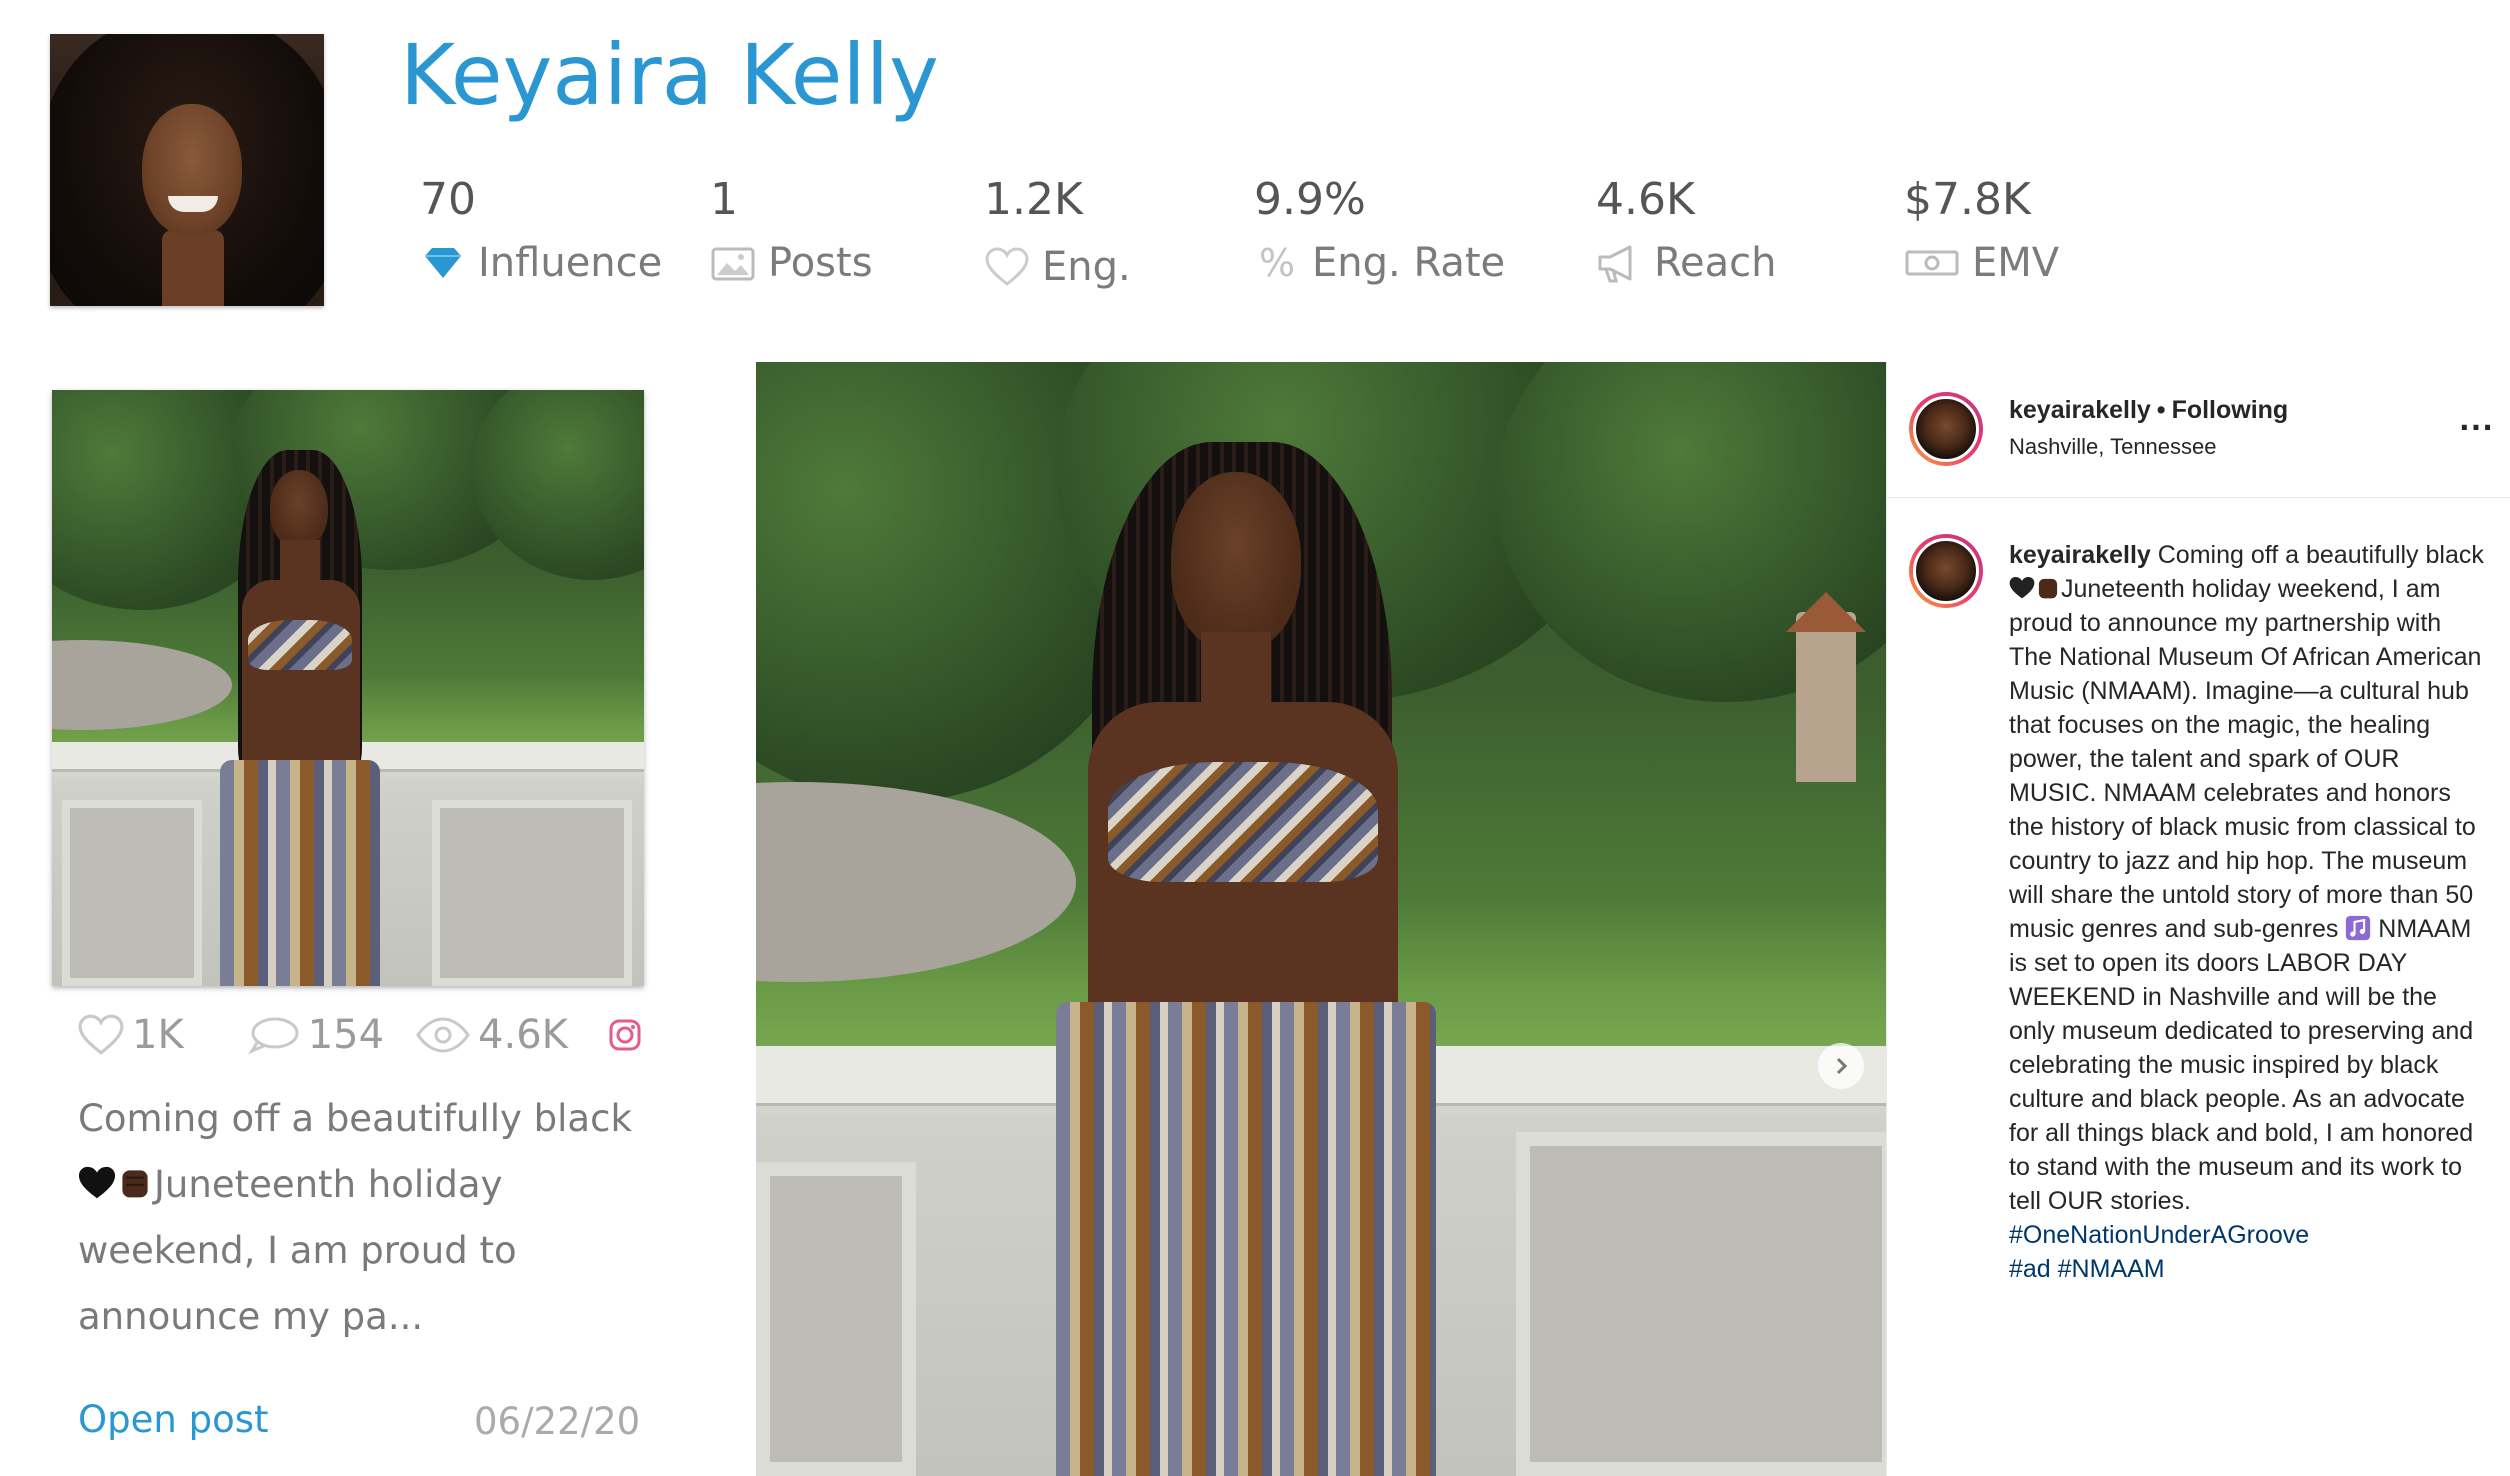 The width and height of the screenshot is (2510, 1476). Describe the element at coordinates (570, 263) in the screenshot. I see `stat-influence-label: Influence` at that location.